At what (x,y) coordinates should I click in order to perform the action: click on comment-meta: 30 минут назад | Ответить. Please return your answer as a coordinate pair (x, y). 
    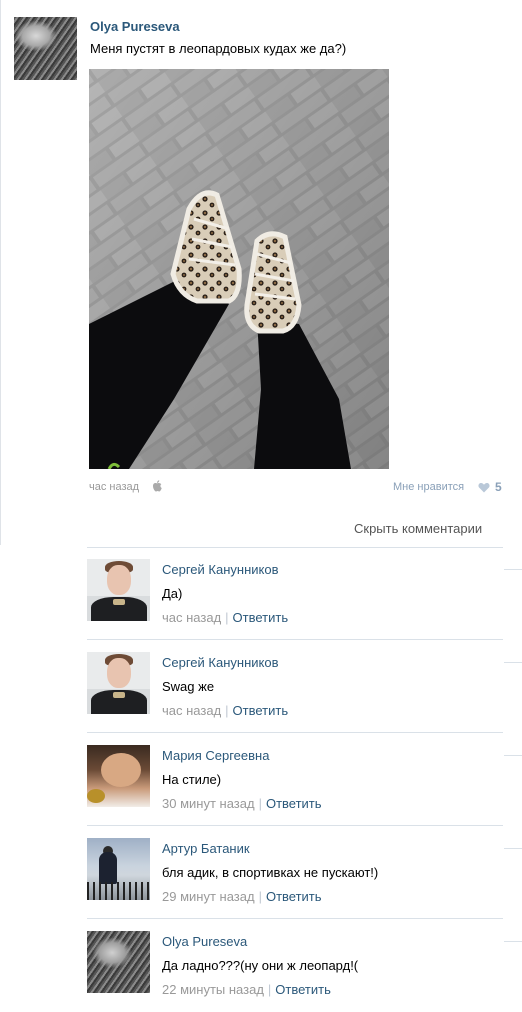
    Looking at the image, I should click on (242, 803).